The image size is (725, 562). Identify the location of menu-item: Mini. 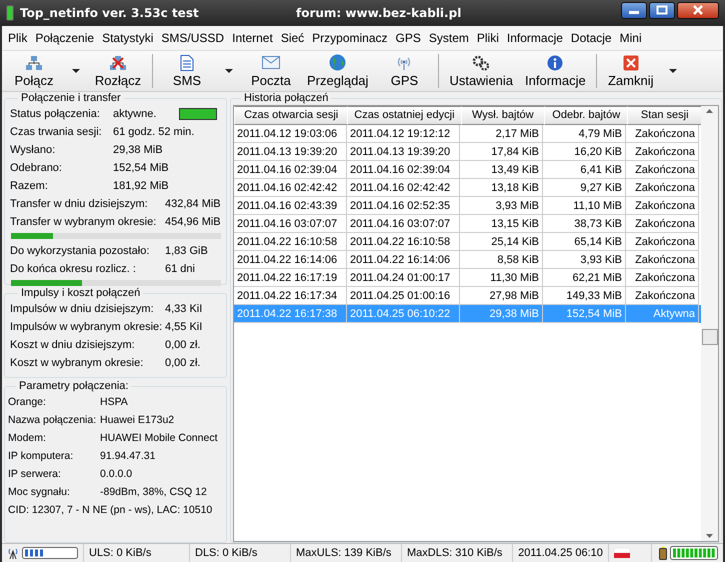
(631, 38).